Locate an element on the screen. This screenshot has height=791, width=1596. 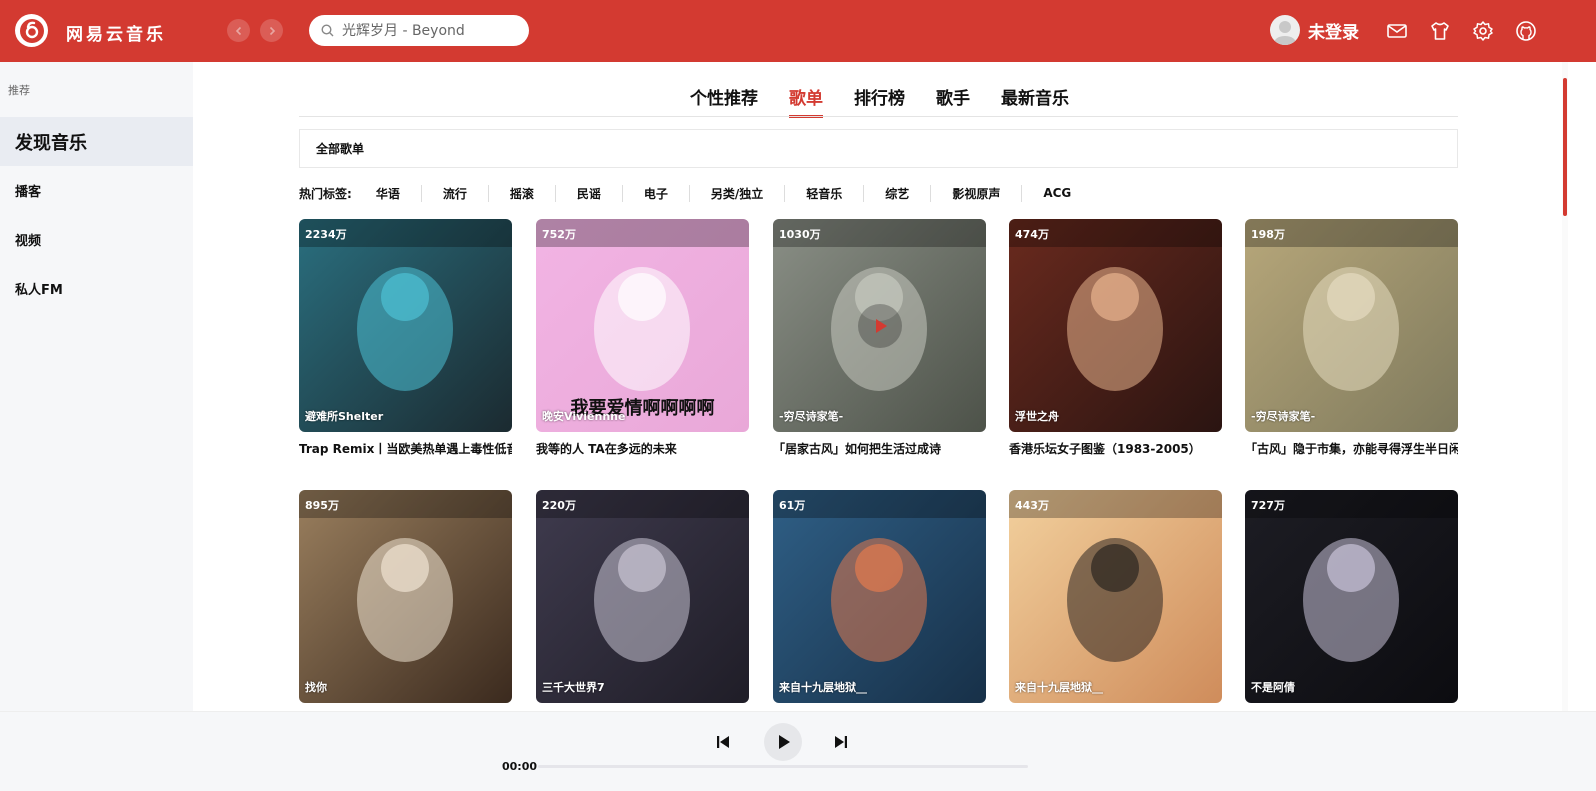
playlist-card: 752万 我要爱情啊啊啊啊 晚安Viviennne 我等的人 TA在多远的未来 is located at coordinates (642, 338).